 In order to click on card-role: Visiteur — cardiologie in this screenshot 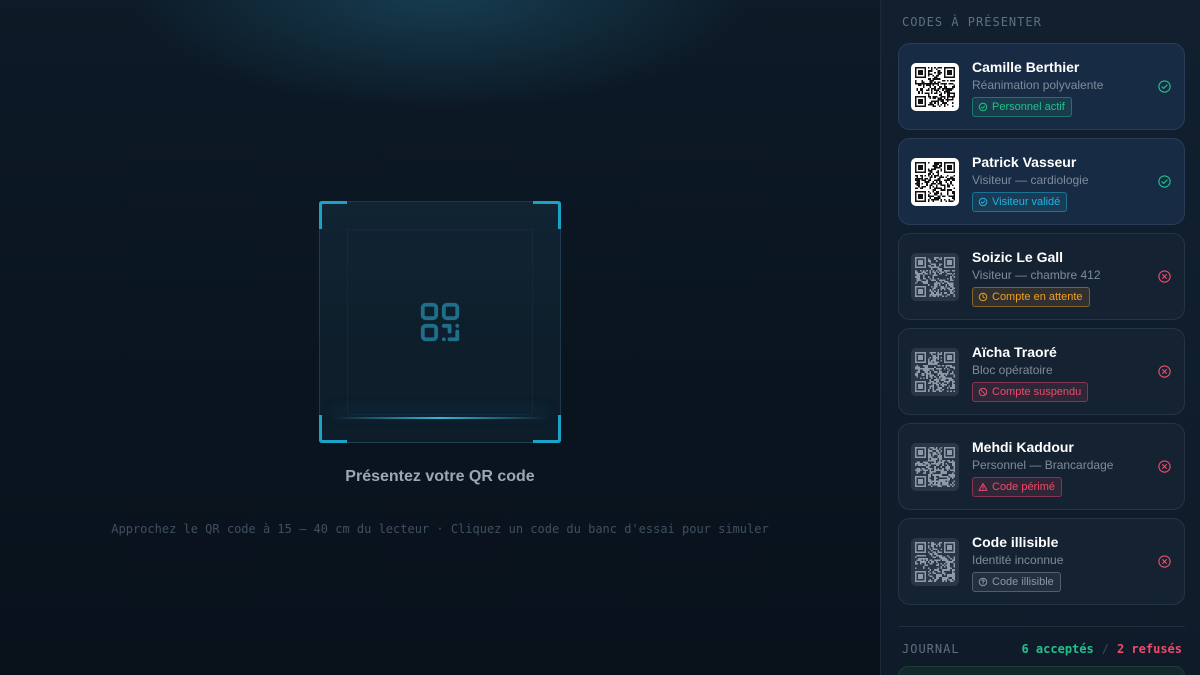, I will do `click(1030, 180)`.